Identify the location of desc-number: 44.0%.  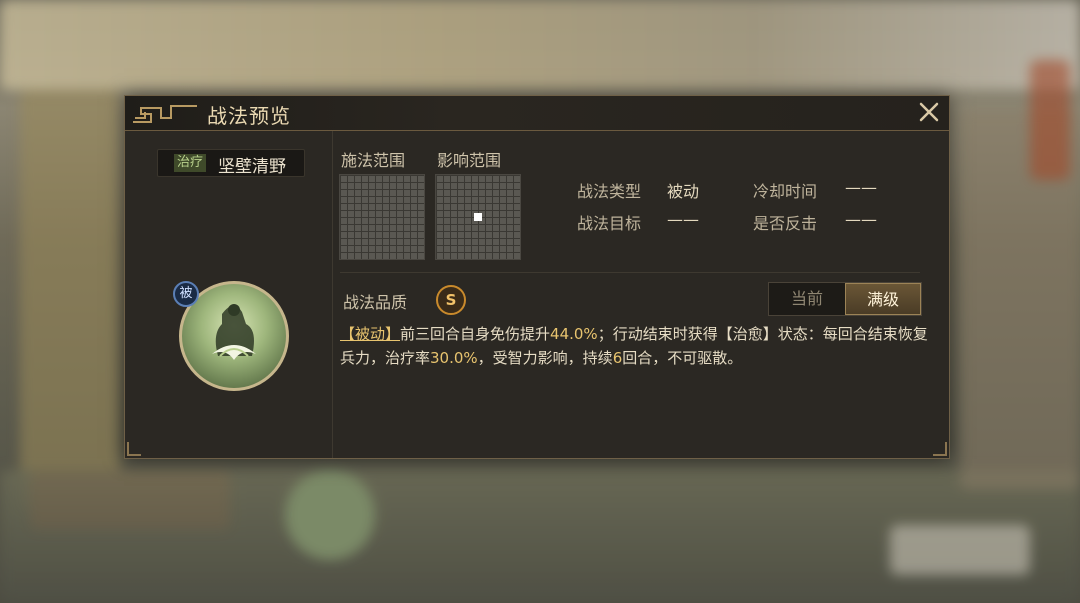
(574, 334).